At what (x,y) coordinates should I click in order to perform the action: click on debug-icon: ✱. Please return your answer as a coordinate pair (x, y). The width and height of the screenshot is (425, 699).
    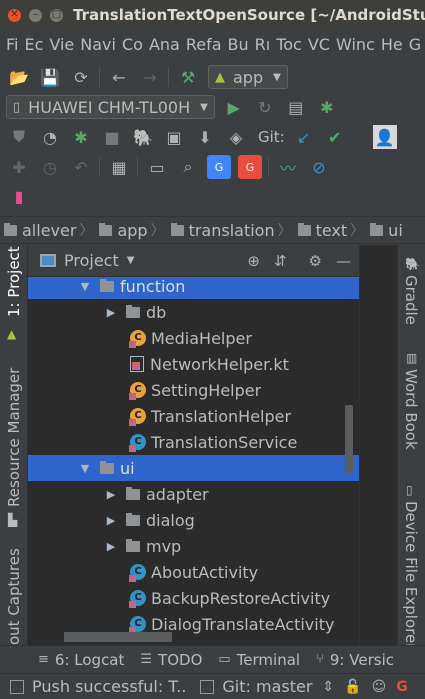
    Looking at the image, I should click on (327, 107).